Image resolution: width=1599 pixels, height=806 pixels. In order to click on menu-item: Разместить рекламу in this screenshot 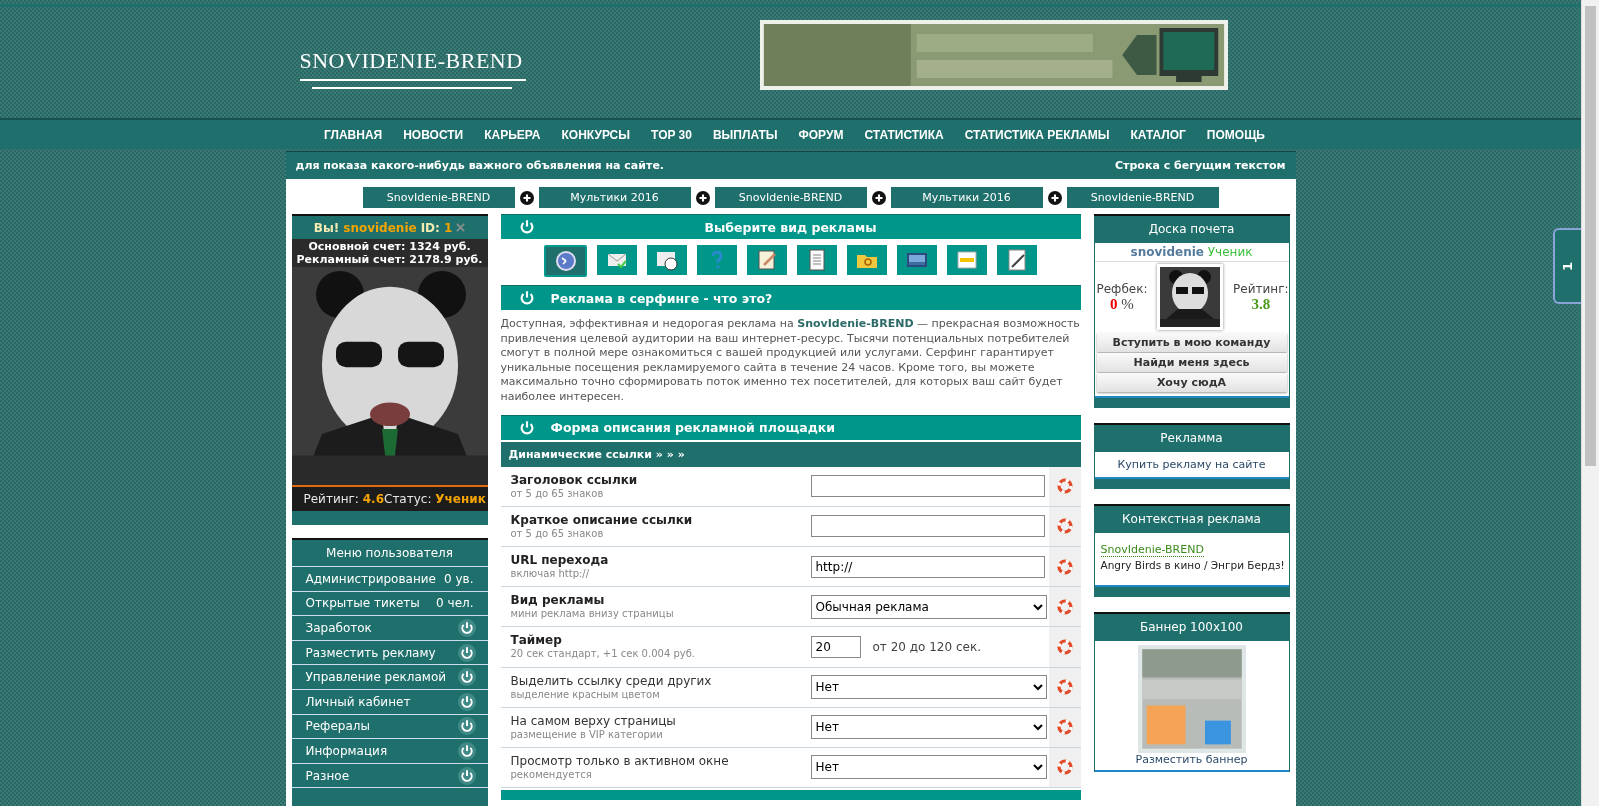, I will do `click(370, 652)`.